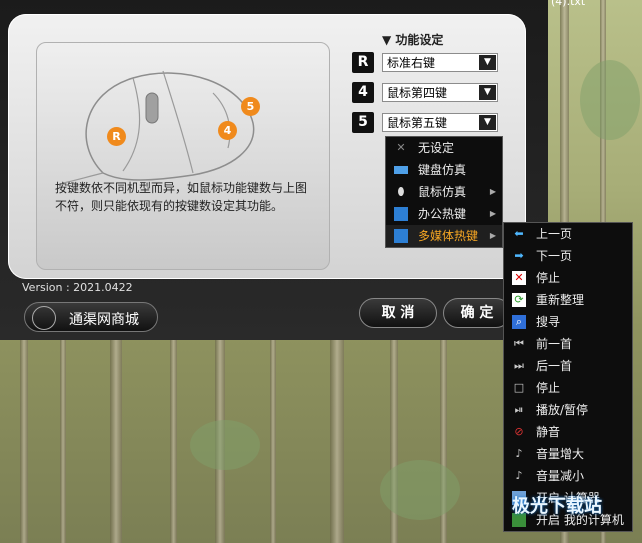  What do you see at coordinates (477, 313) in the screenshot?
I see `ok-button: 确 定` at bounding box center [477, 313].